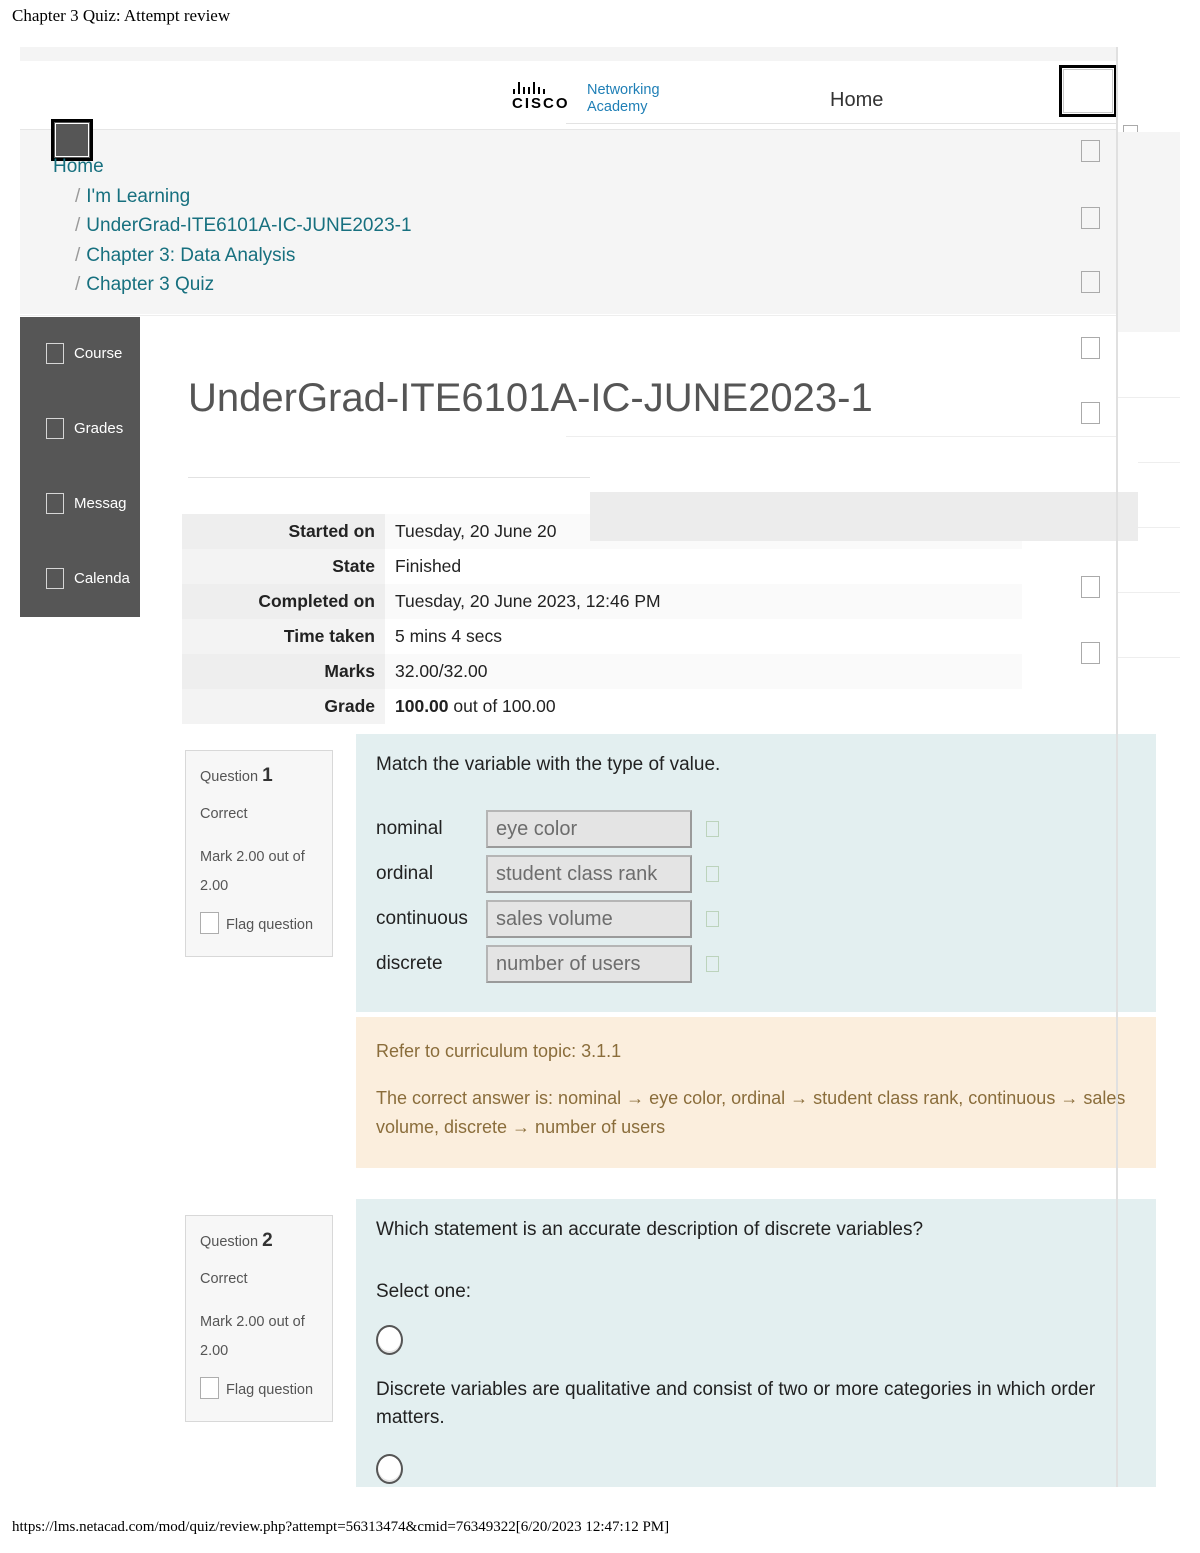  What do you see at coordinates (756, 919) in the screenshot?
I see `match-row: continuous sales volume` at bounding box center [756, 919].